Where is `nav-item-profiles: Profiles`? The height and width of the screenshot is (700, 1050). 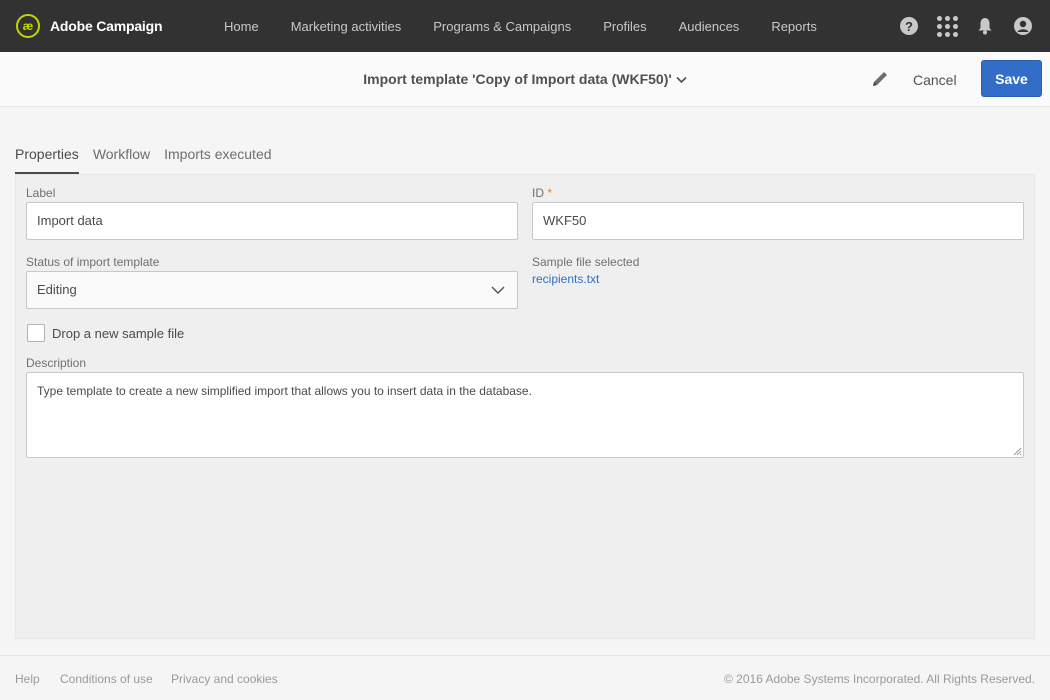 nav-item-profiles: Profiles is located at coordinates (624, 26).